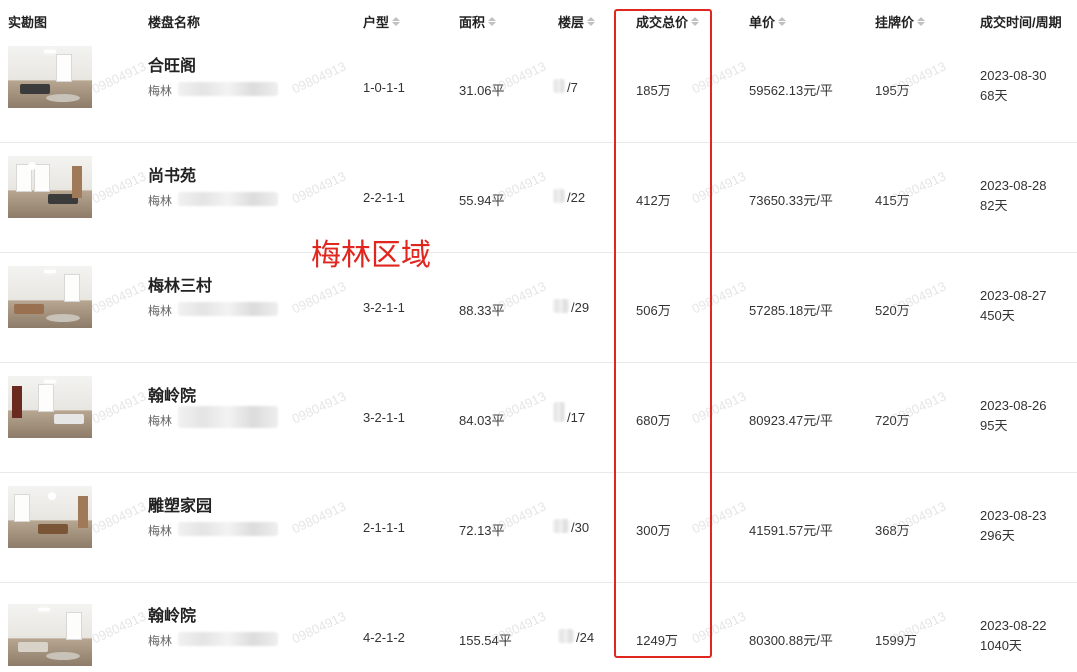  Describe the element at coordinates (482, 200) in the screenshot. I see `cell-area: 55.94平` at that location.